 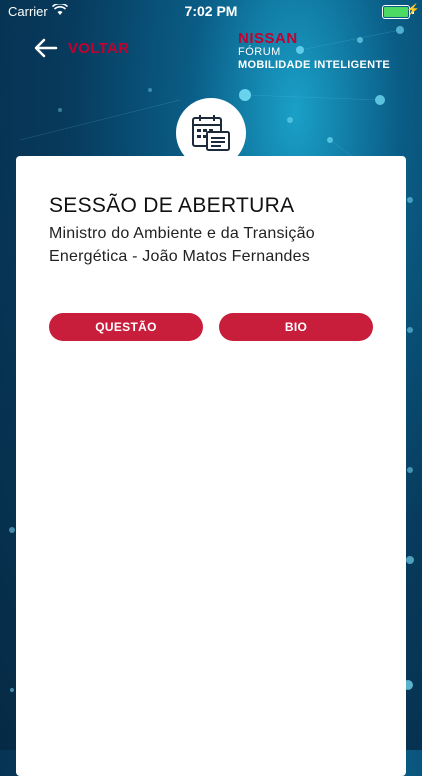 I want to click on charging-icon: ⚡, so click(x=413, y=10).